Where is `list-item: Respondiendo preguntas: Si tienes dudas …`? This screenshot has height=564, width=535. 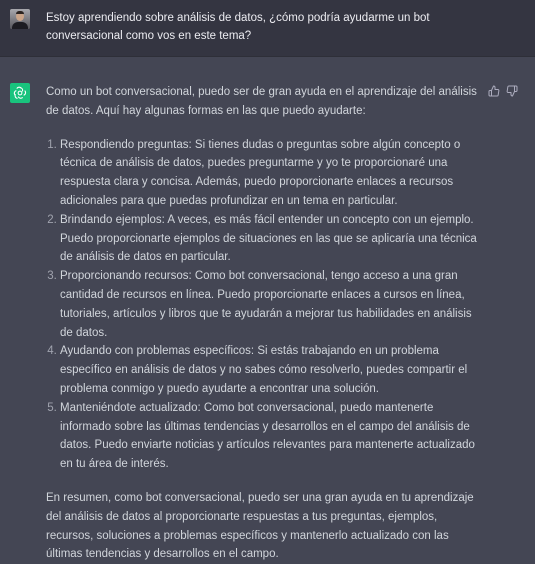 list-item: Respondiendo preguntas: Si tienes dudas … is located at coordinates (273, 173).